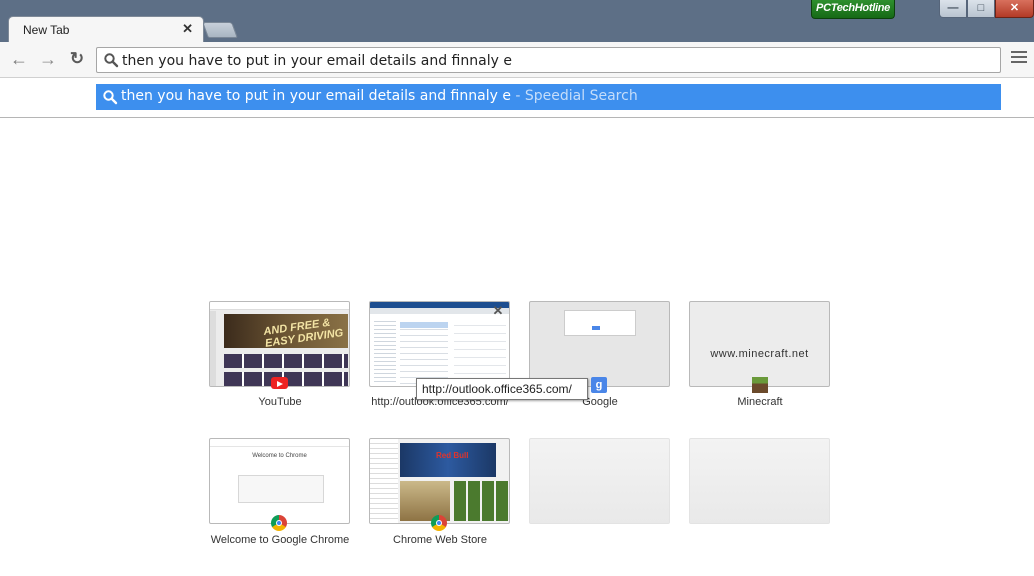 The width and height of the screenshot is (1034, 576). I want to click on tile-label-welcome-chrome: Welcome to Google Chrome, so click(280, 540).